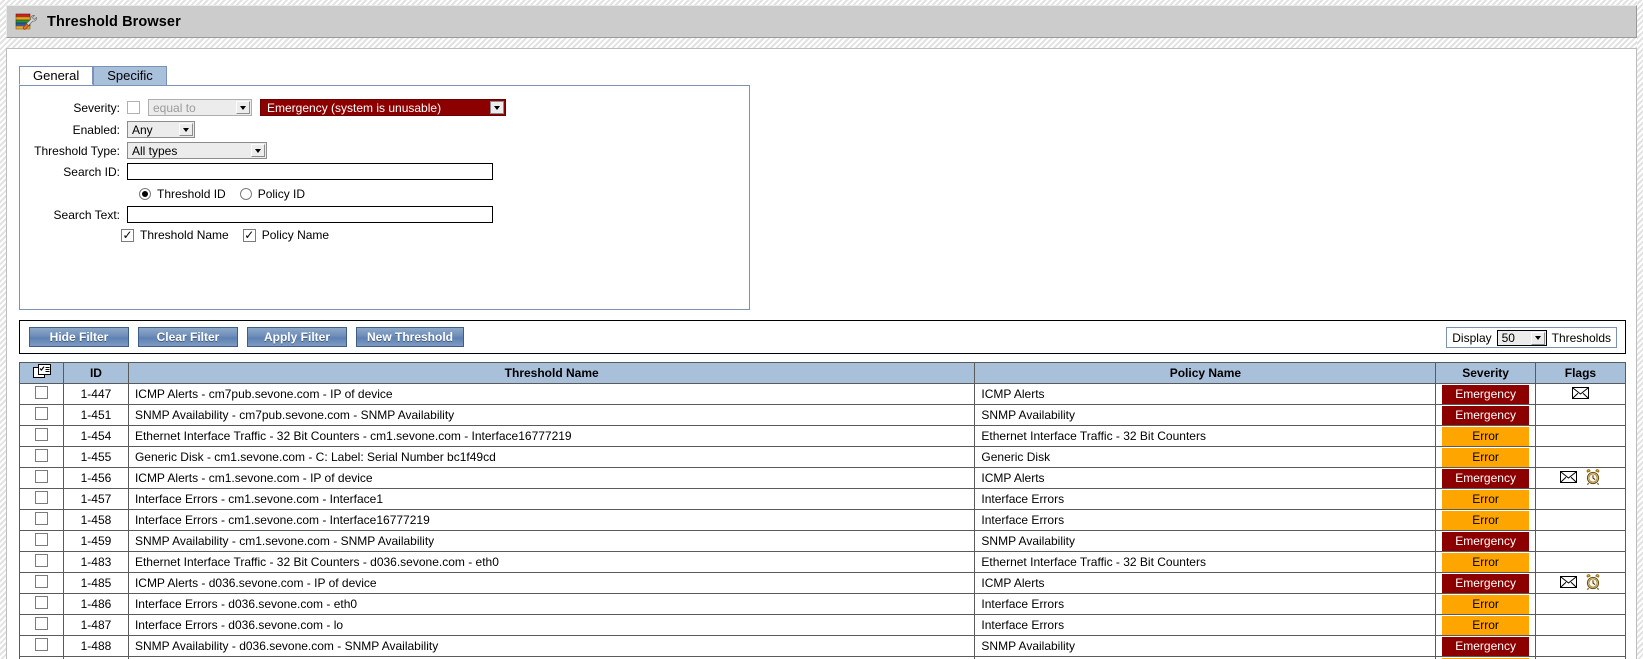 The image size is (1643, 659). Describe the element at coordinates (1521, 337) in the screenshot. I see `display-count-select: 50` at that location.